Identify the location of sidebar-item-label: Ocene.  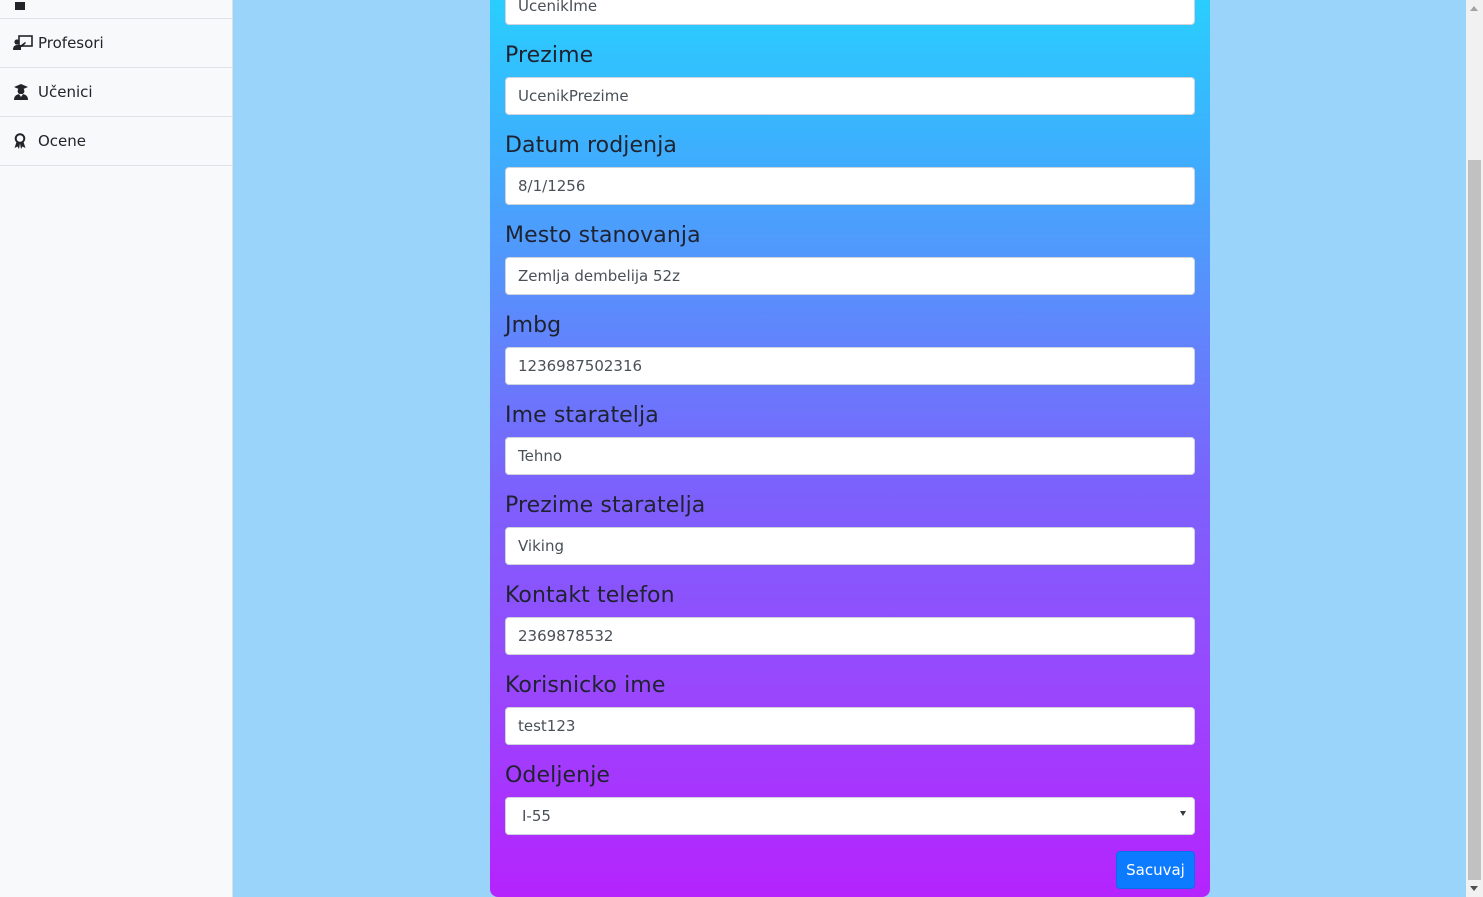
(62, 141).